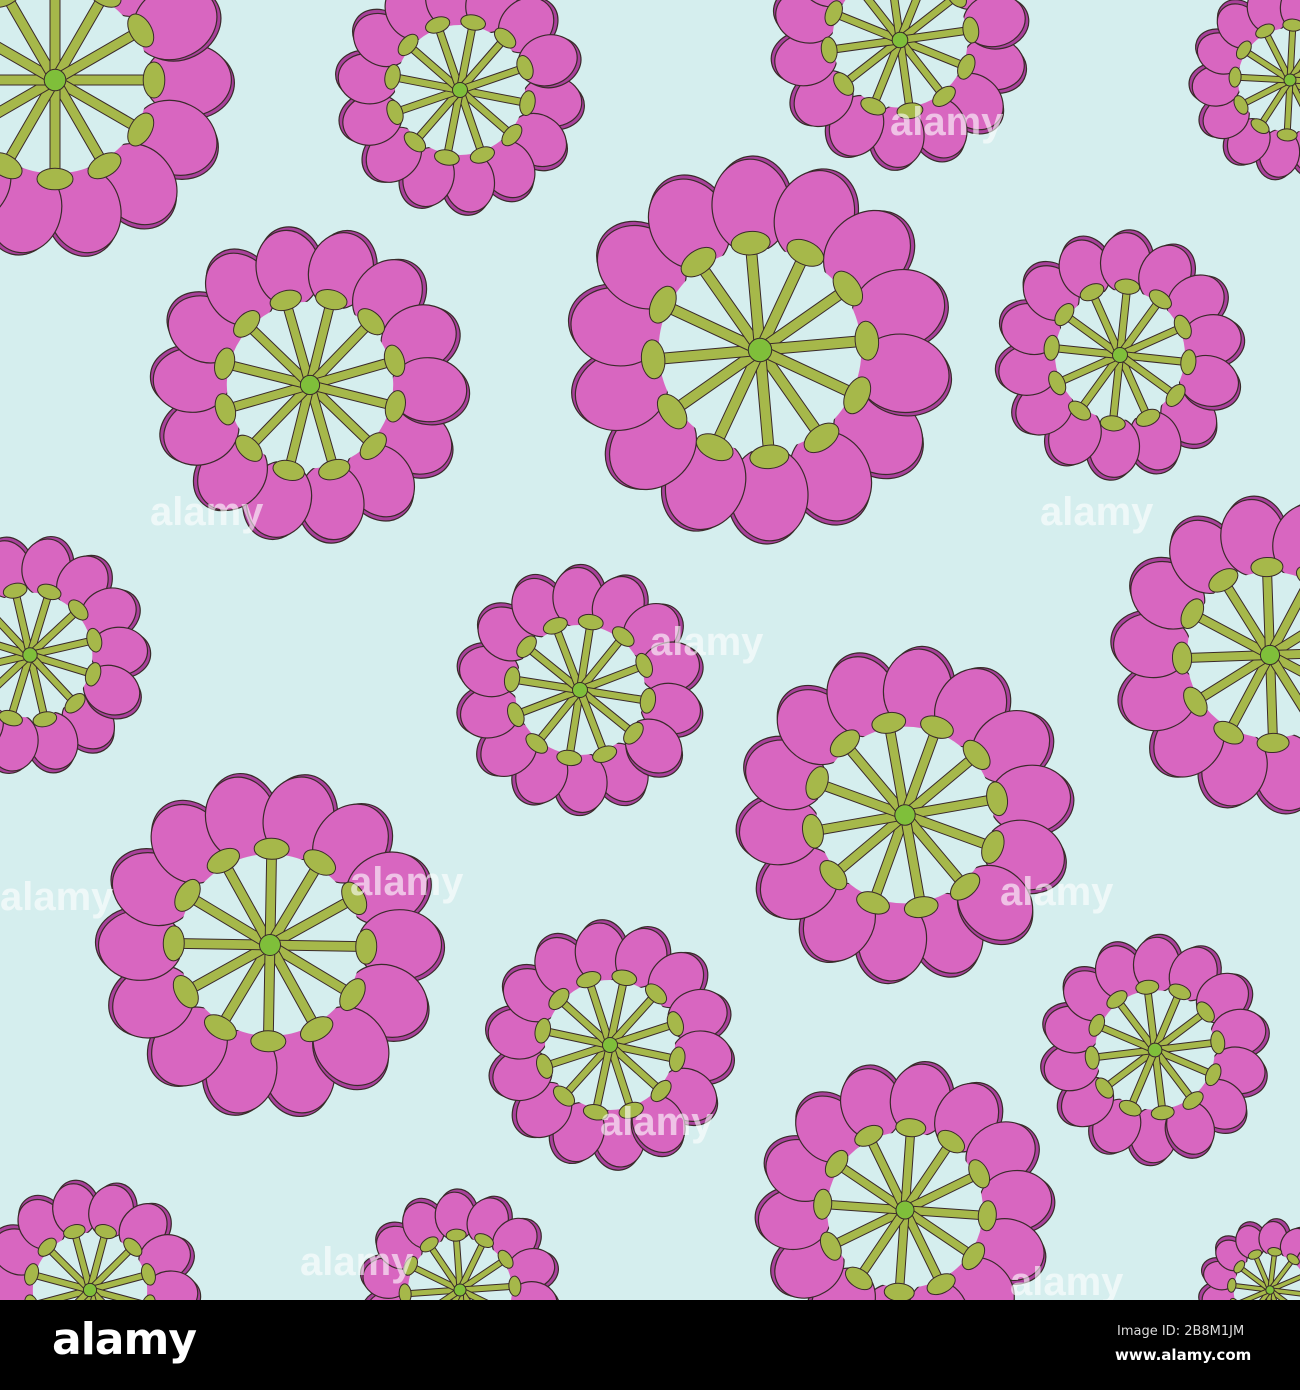 The image size is (1300, 1390). What do you see at coordinates (650, 1345) in the screenshot?
I see `stock-footer-bar: alamy Image ID: 2B8M1JM www.alamy.com` at bounding box center [650, 1345].